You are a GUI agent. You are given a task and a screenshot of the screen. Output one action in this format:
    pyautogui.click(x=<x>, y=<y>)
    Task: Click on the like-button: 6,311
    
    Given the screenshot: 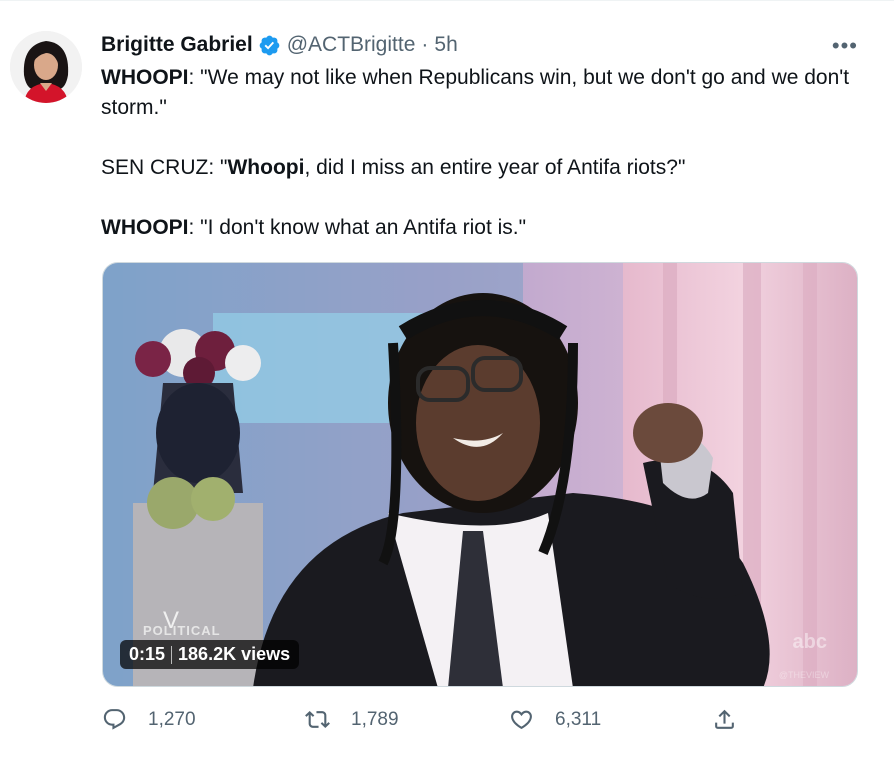 What is the action you would take?
    pyautogui.click(x=555, y=719)
    